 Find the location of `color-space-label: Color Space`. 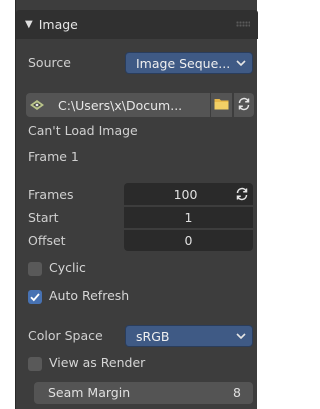

color-space-label: Color Space is located at coordinates (65, 335).